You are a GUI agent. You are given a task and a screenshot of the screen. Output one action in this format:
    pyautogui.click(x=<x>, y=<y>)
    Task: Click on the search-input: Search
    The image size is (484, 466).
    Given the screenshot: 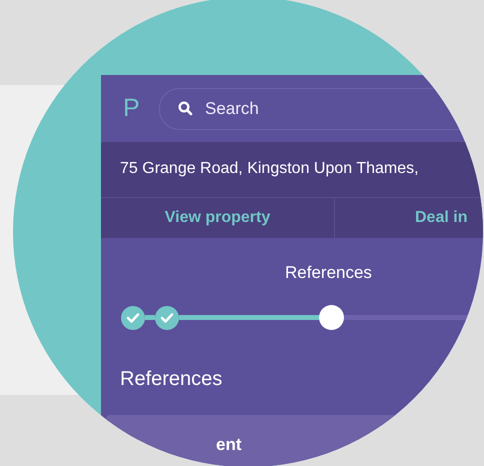 What is the action you would take?
    pyautogui.click(x=295, y=108)
    